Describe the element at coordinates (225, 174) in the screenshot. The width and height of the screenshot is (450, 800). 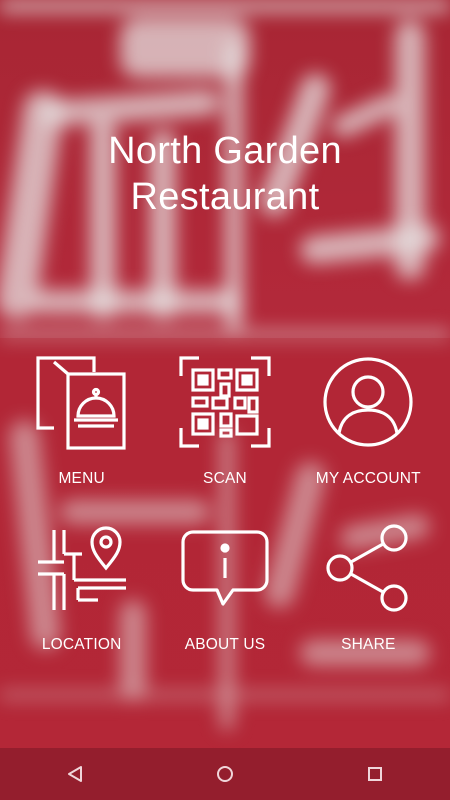
I see `restaurant-title: North Garden Restaurant` at that location.